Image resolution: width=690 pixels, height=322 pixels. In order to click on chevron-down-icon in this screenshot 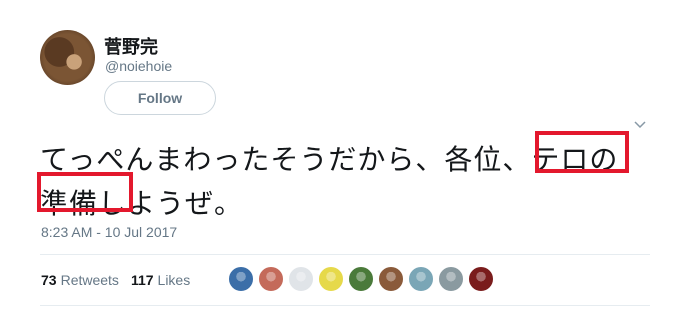, I will do `click(640, 125)`.